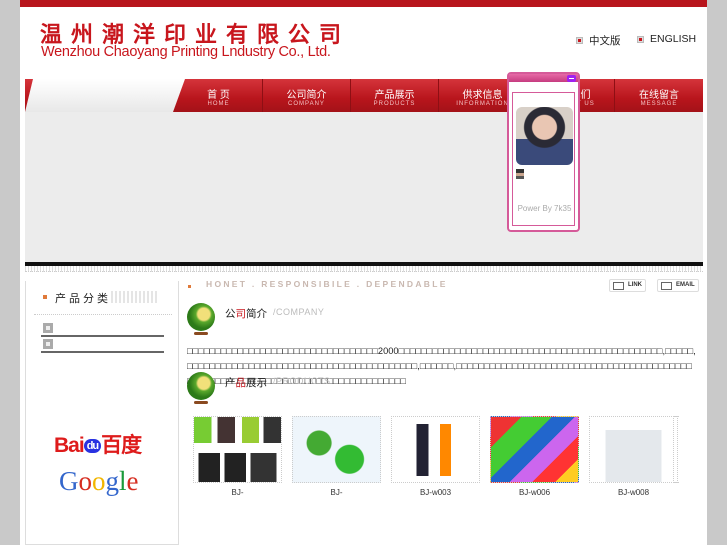  I want to click on lang-english-label: ENGLISH, so click(673, 39).